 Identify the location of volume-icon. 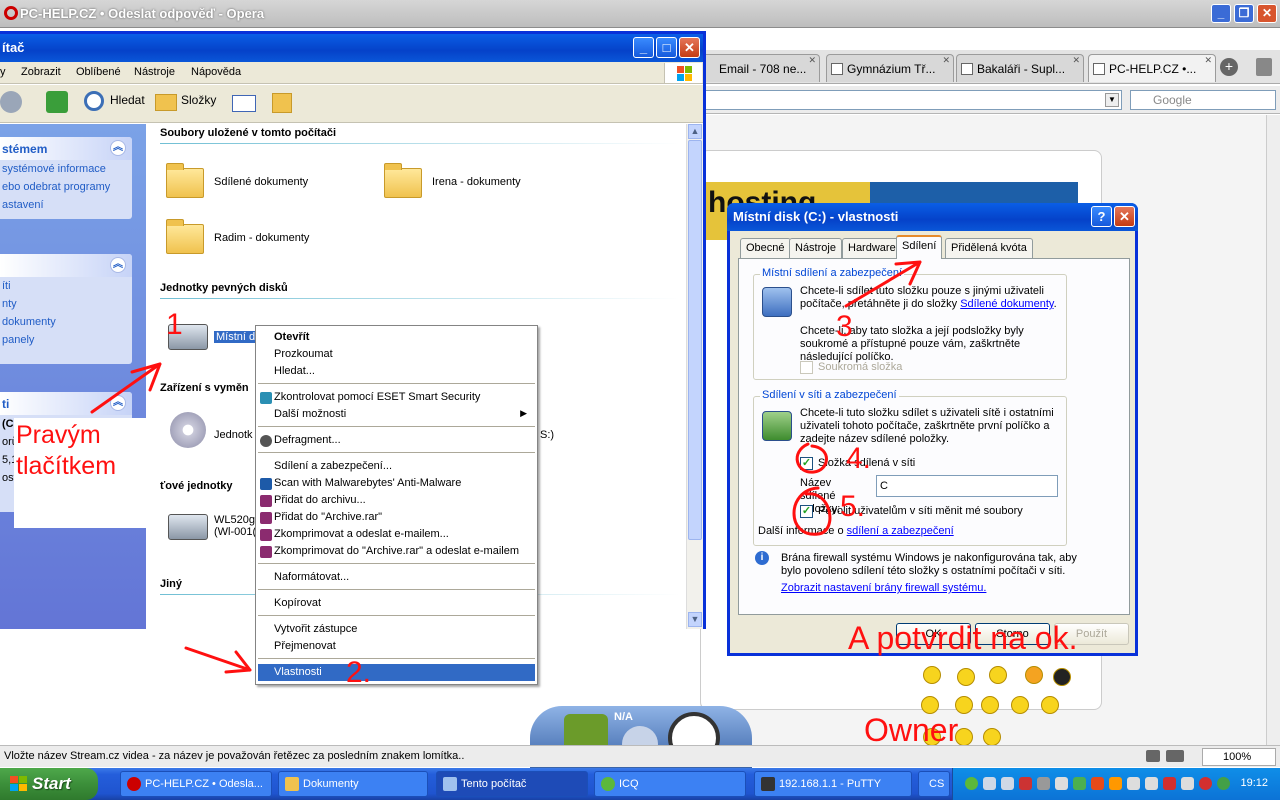
(1187, 783).